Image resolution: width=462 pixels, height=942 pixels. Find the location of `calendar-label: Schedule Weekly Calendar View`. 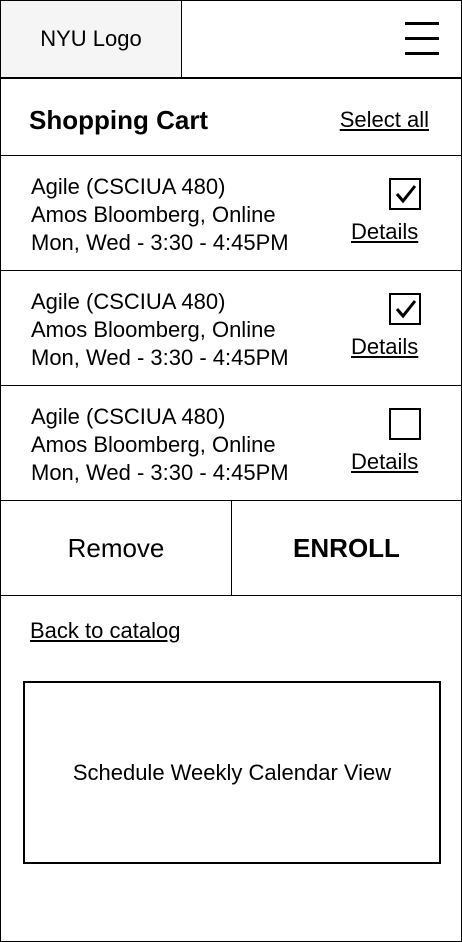

calendar-label: Schedule Weekly Calendar View is located at coordinates (232, 772).